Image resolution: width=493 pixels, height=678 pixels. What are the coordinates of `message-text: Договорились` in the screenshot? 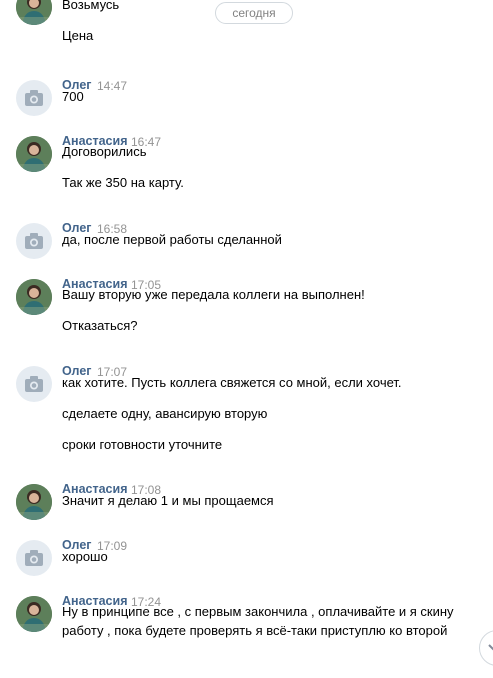 It's located at (104, 151).